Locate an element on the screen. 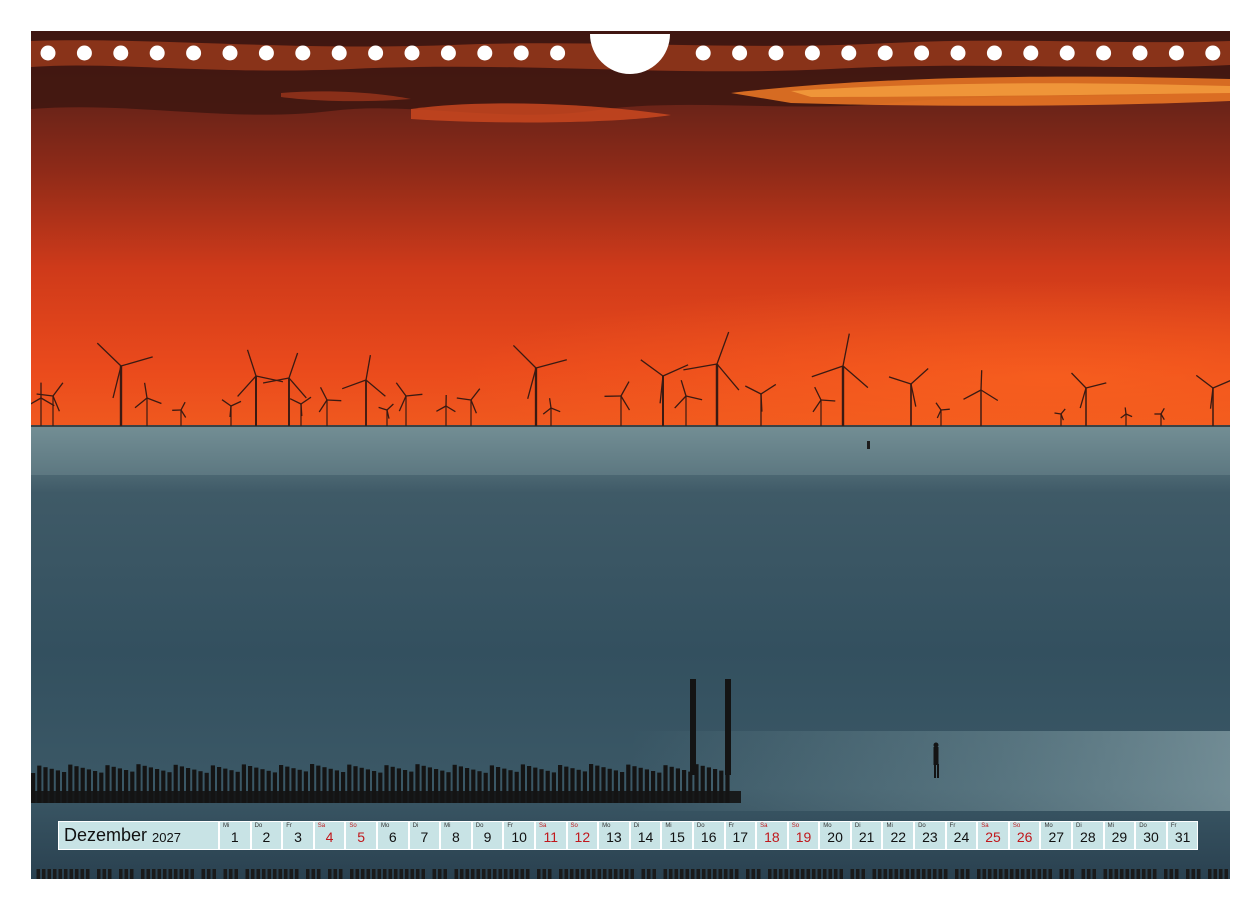 The height and width of the screenshot is (908, 1260). day-number: 4 is located at coordinates (329, 837).